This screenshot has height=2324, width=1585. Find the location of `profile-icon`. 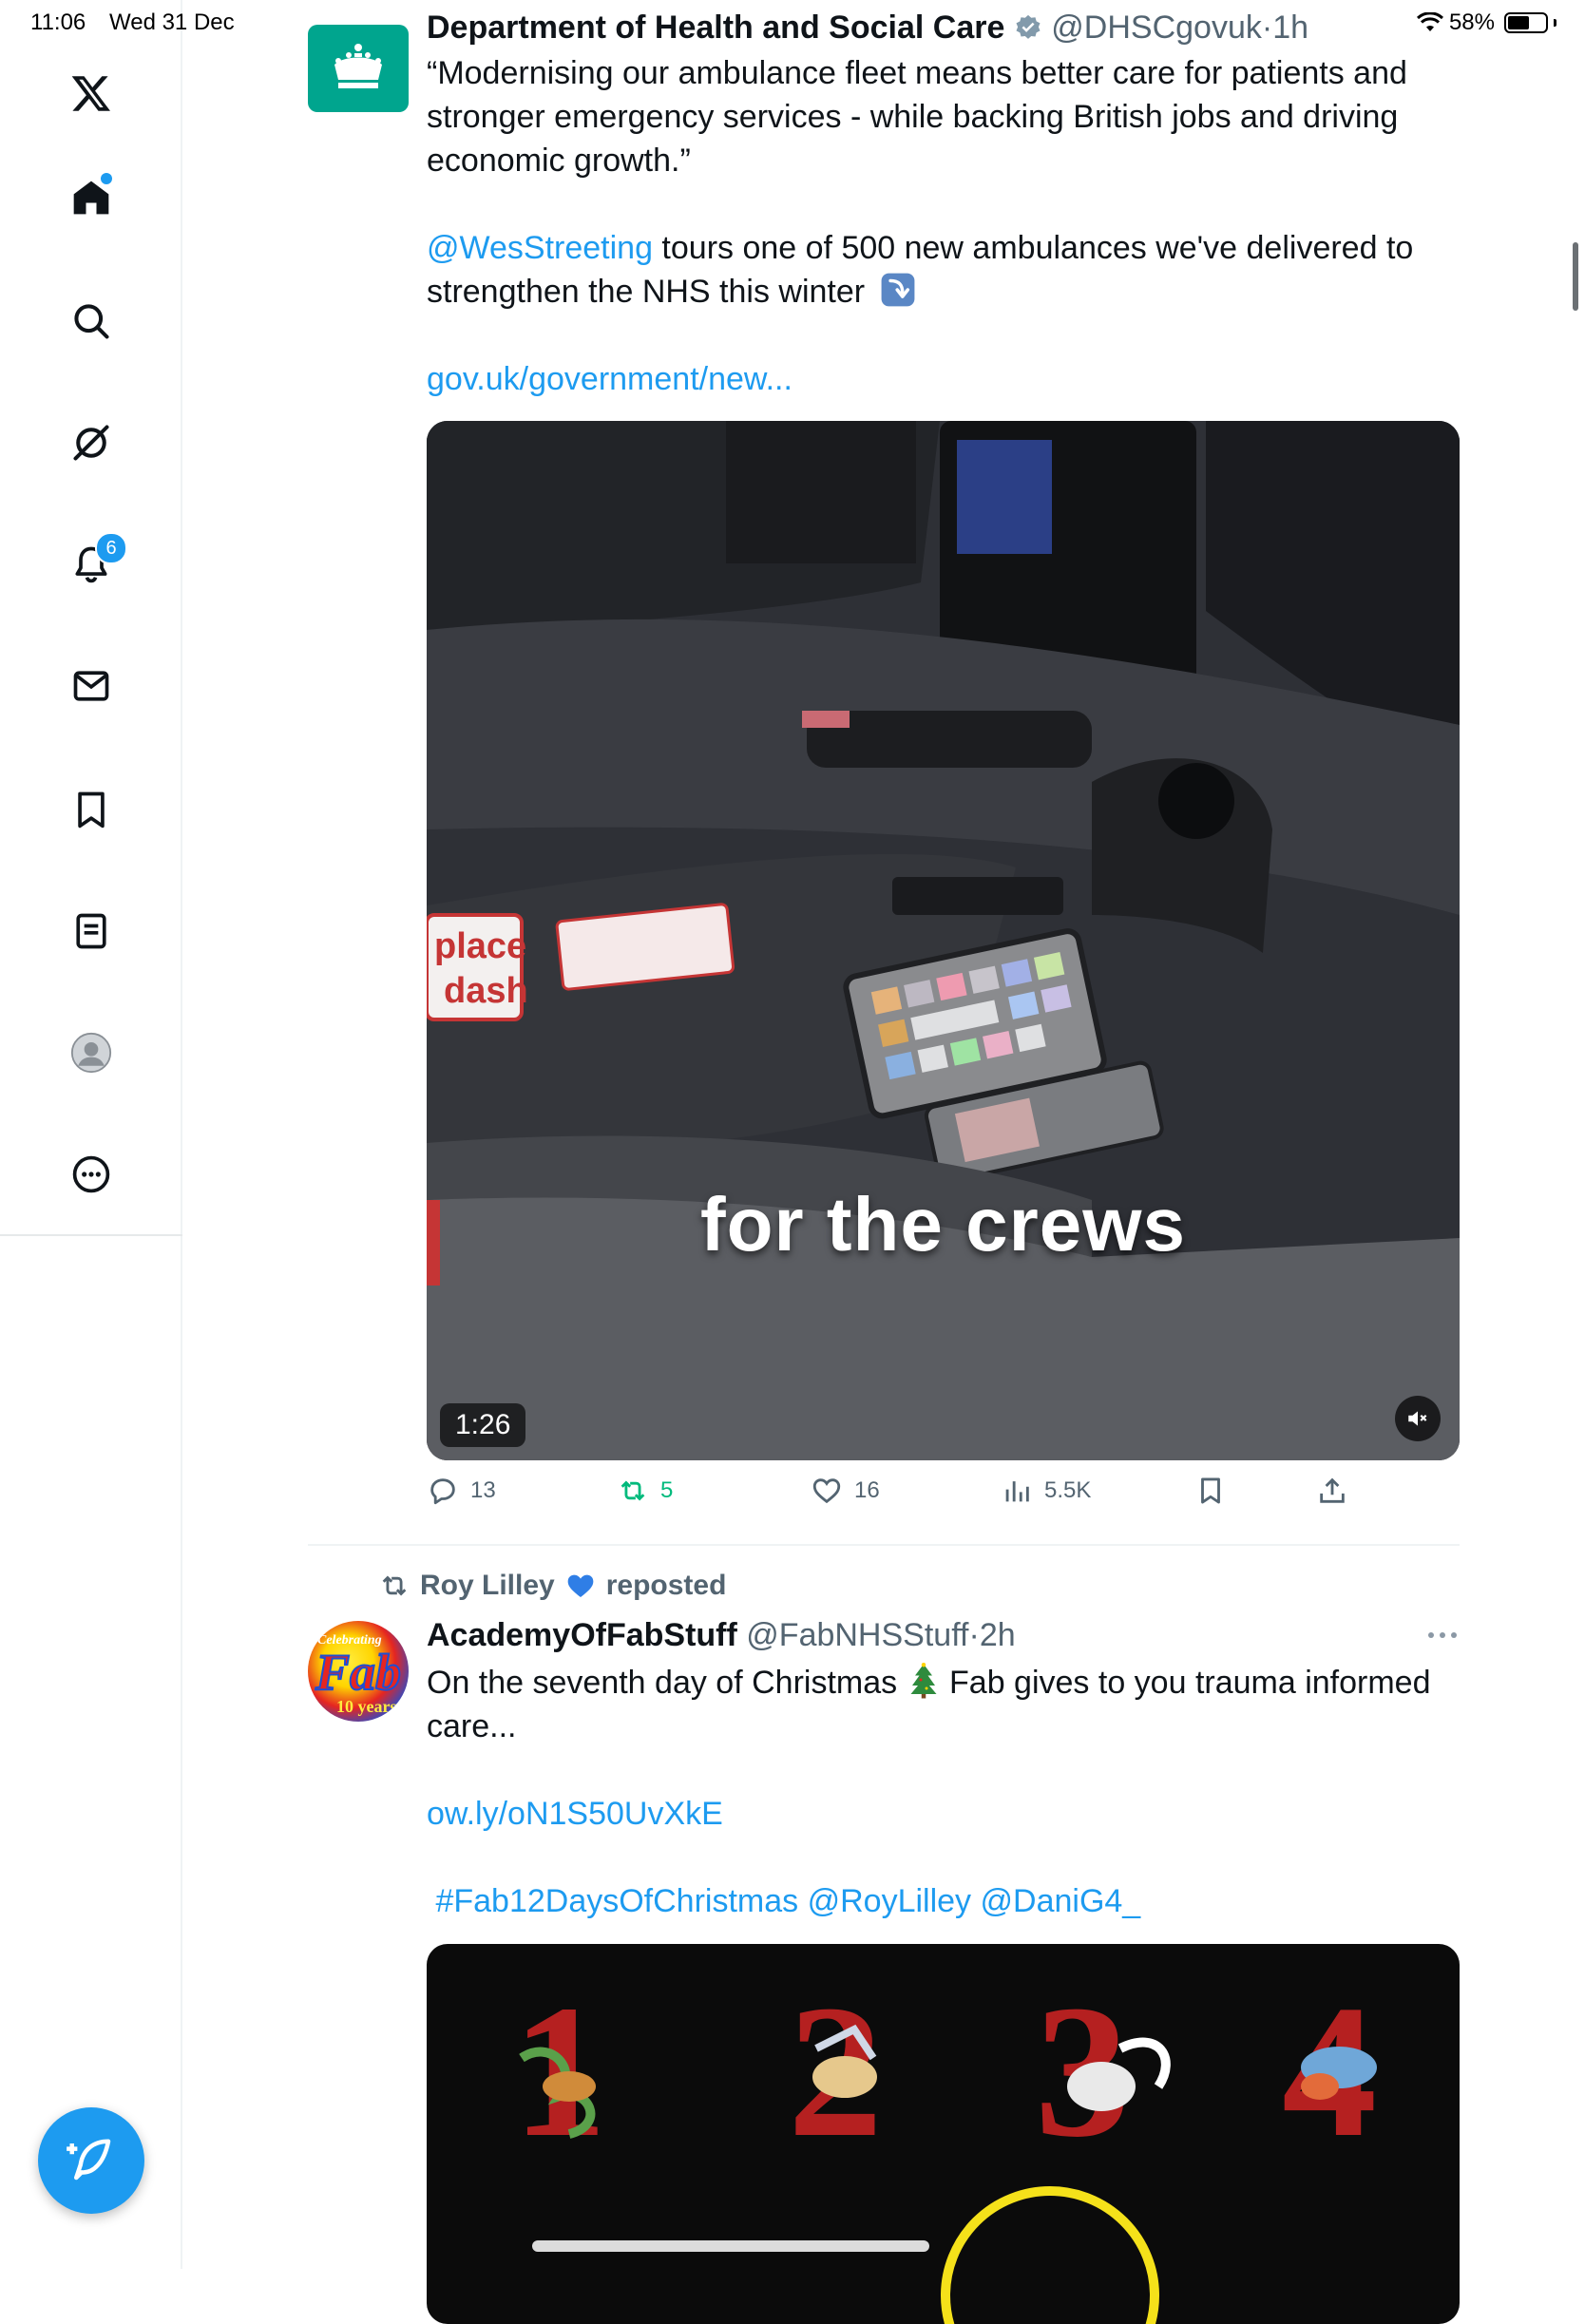

profile-icon is located at coordinates (91, 1053).